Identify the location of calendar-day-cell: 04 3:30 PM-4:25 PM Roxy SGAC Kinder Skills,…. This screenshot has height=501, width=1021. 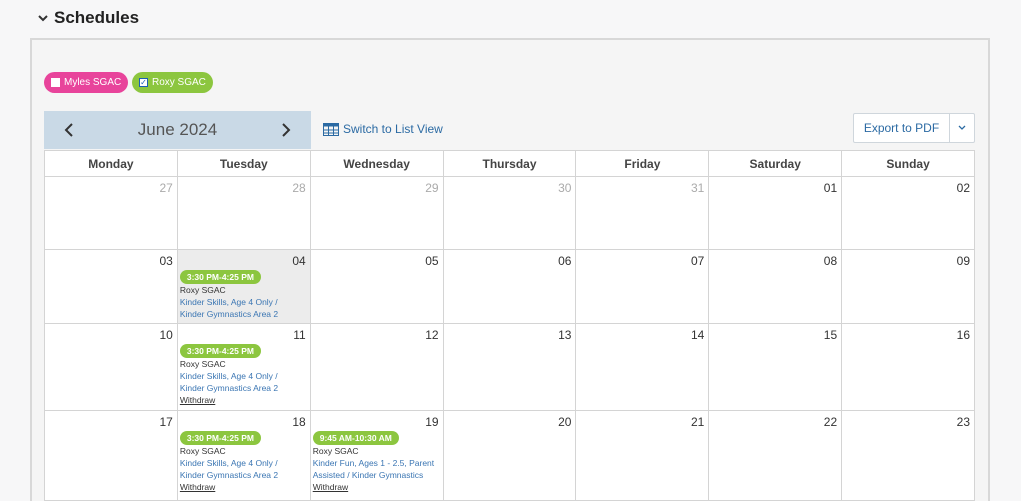
(244, 287).